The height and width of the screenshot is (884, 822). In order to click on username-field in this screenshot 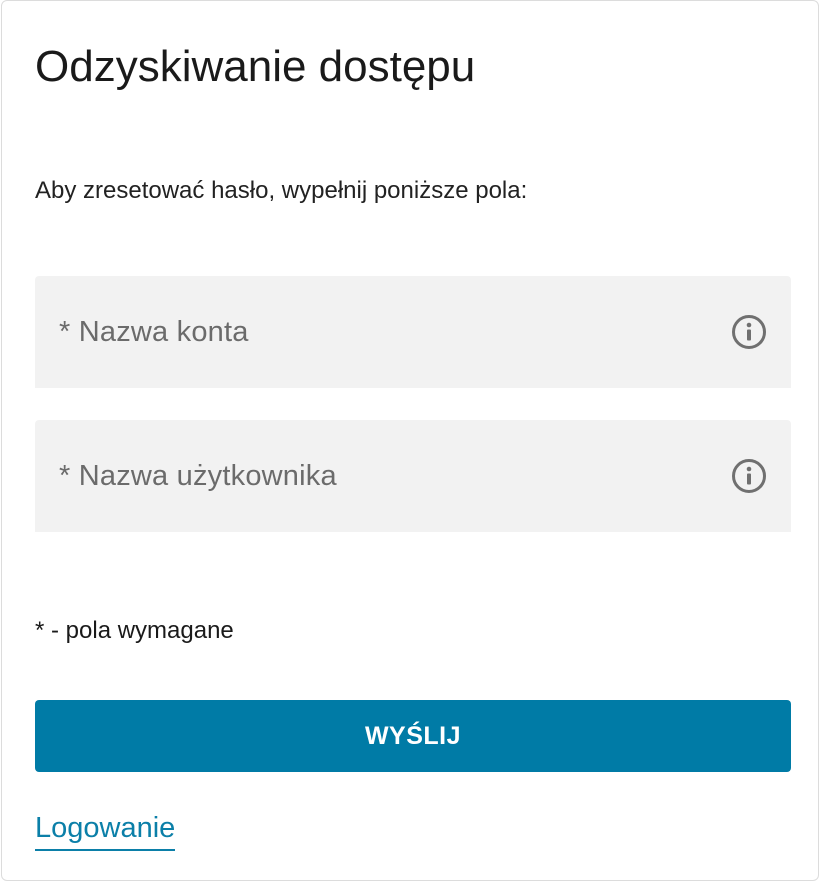, I will do `click(413, 476)`.